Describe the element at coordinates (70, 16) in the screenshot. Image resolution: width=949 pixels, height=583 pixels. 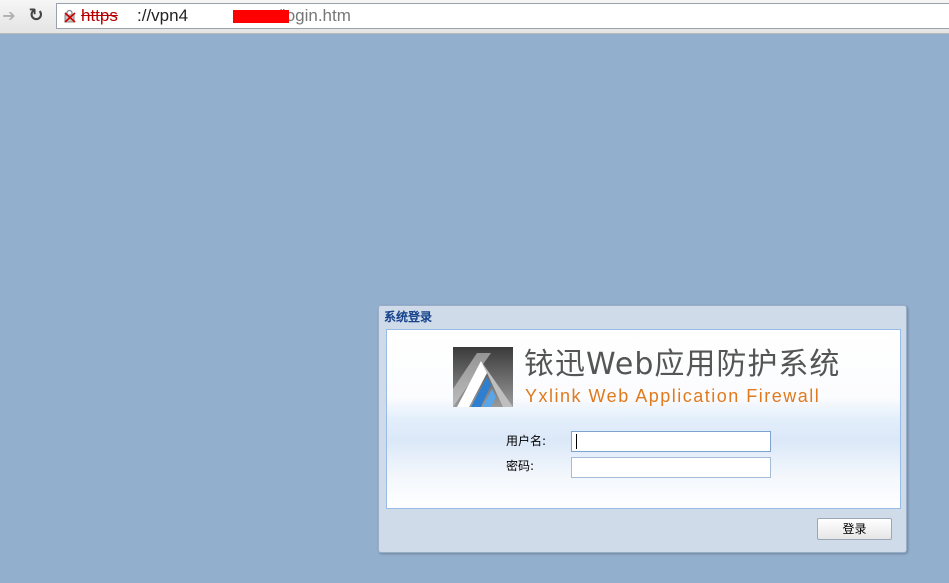
I see `broken-lock-icon` at that location.